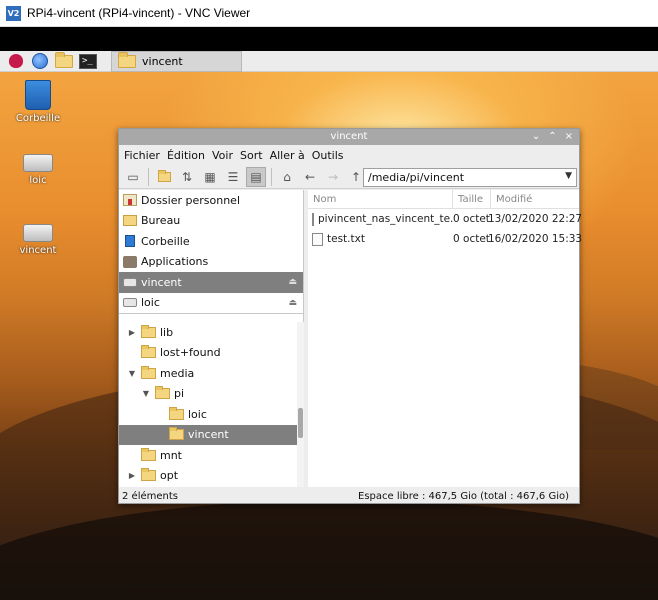 The width and height of the screenshot is (658, 600). I want to click on place-label: Applications, so click(175, 262).